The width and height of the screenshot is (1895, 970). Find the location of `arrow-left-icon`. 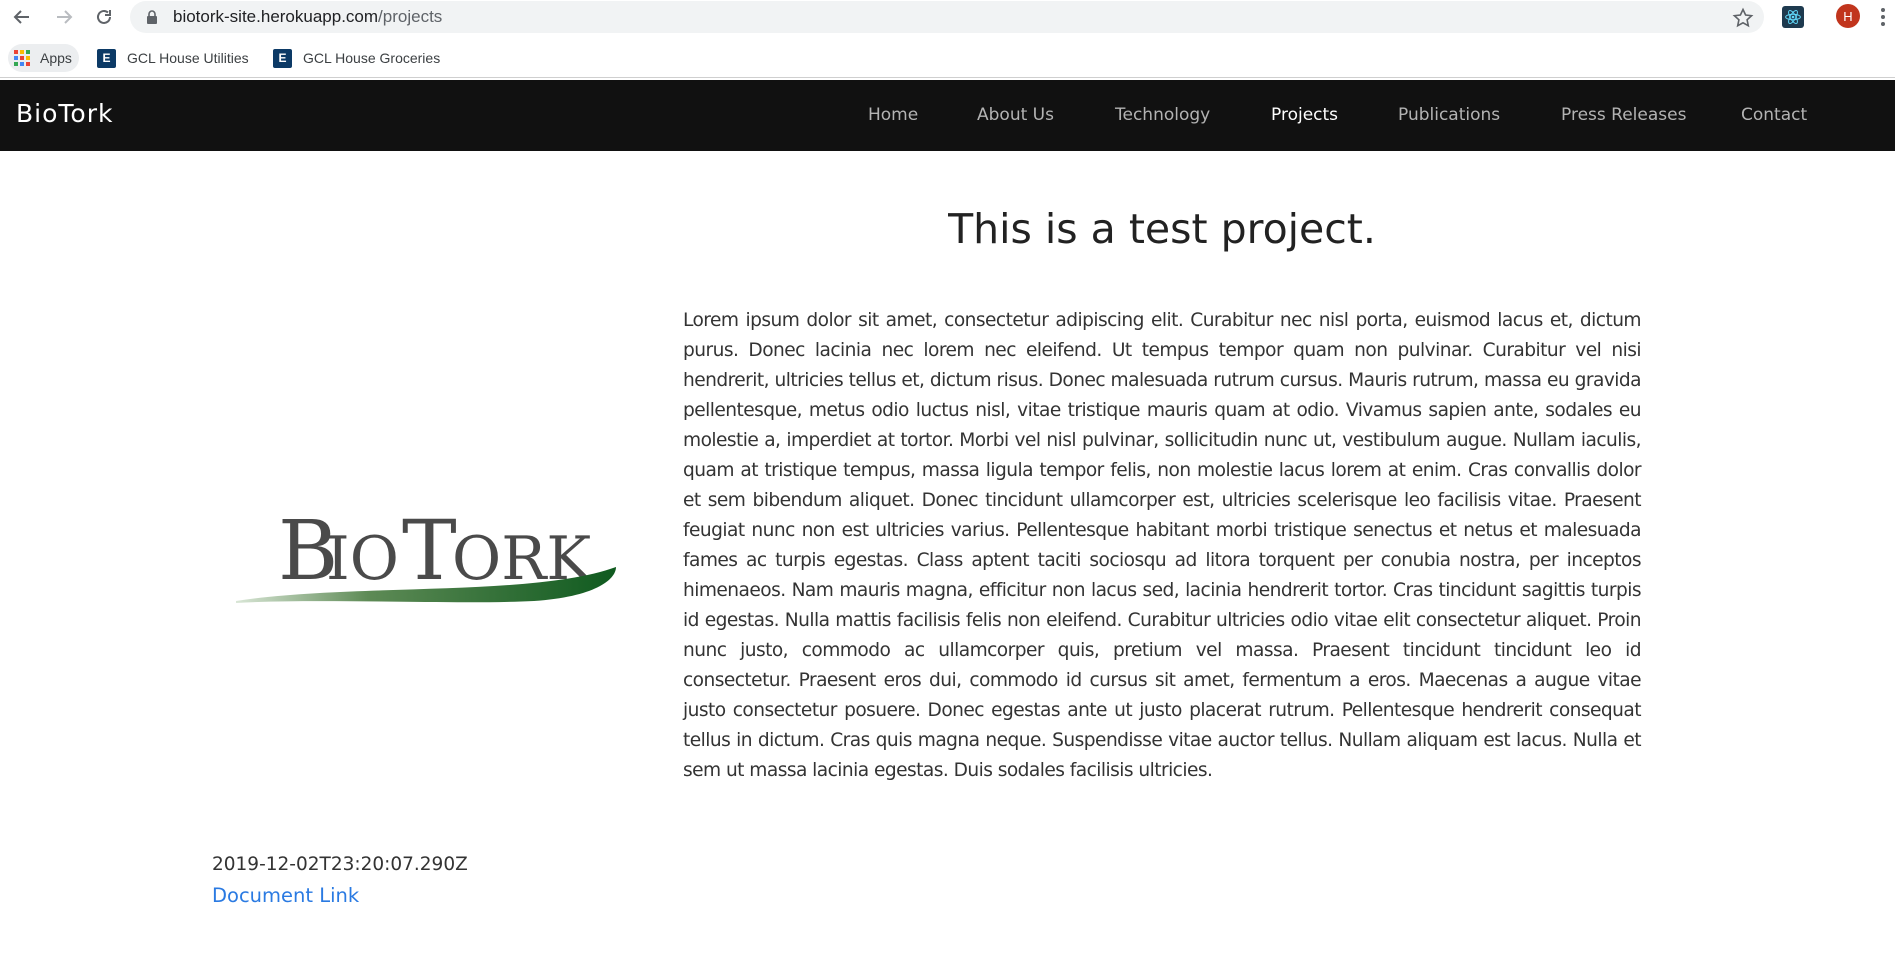

arrow-left-icon is located at coordinates (21, 17).